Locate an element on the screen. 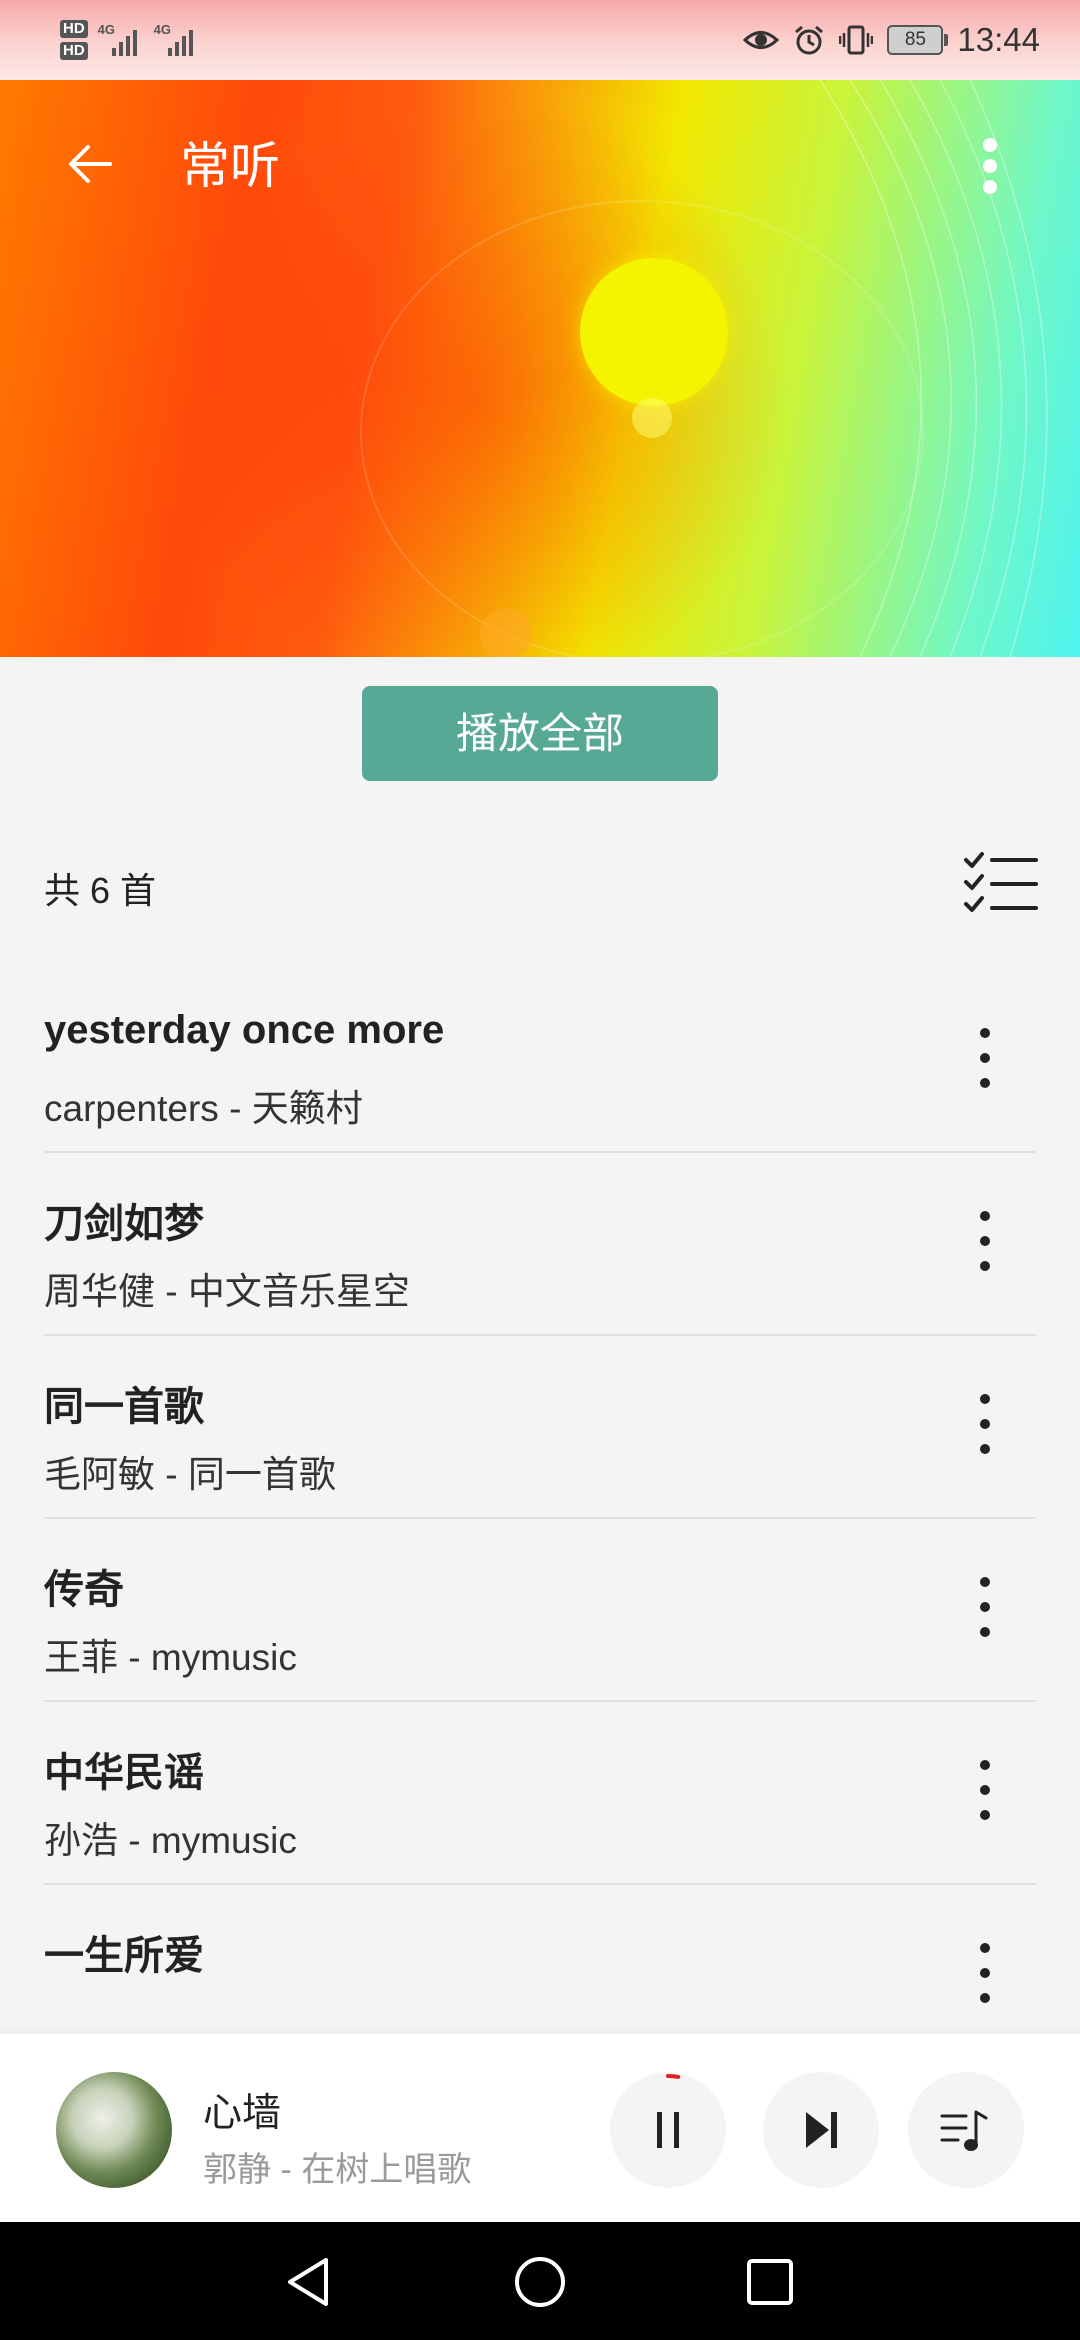 The height and width of the screenshot is (2340, 1080). song-title: 同一首歌 is located at coordinates (124, 1407).